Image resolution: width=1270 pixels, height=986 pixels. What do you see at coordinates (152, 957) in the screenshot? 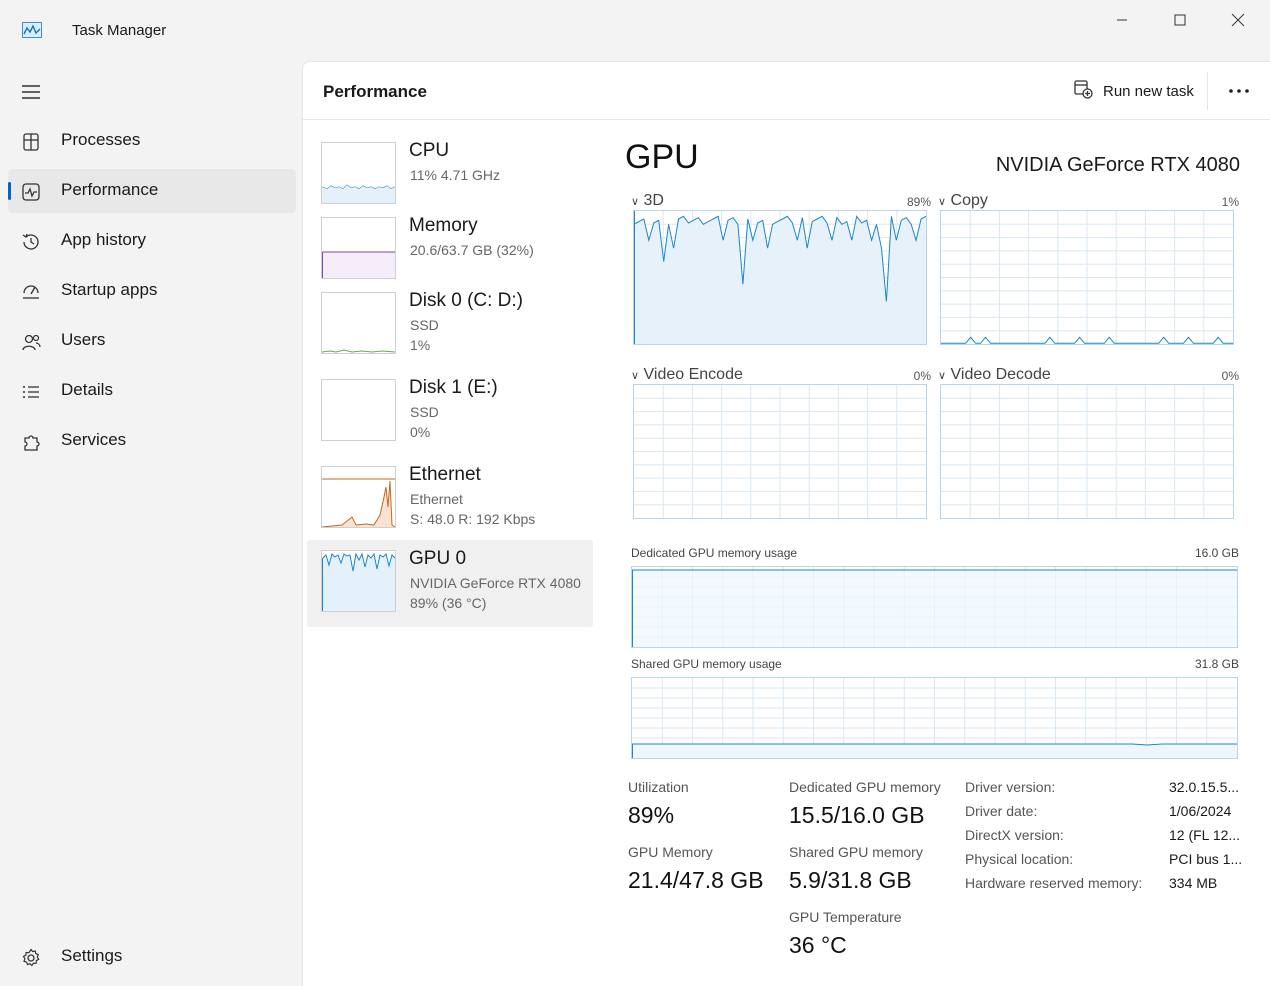
I see `nav-item-settings: Settings` at bounding box center [152, 957].